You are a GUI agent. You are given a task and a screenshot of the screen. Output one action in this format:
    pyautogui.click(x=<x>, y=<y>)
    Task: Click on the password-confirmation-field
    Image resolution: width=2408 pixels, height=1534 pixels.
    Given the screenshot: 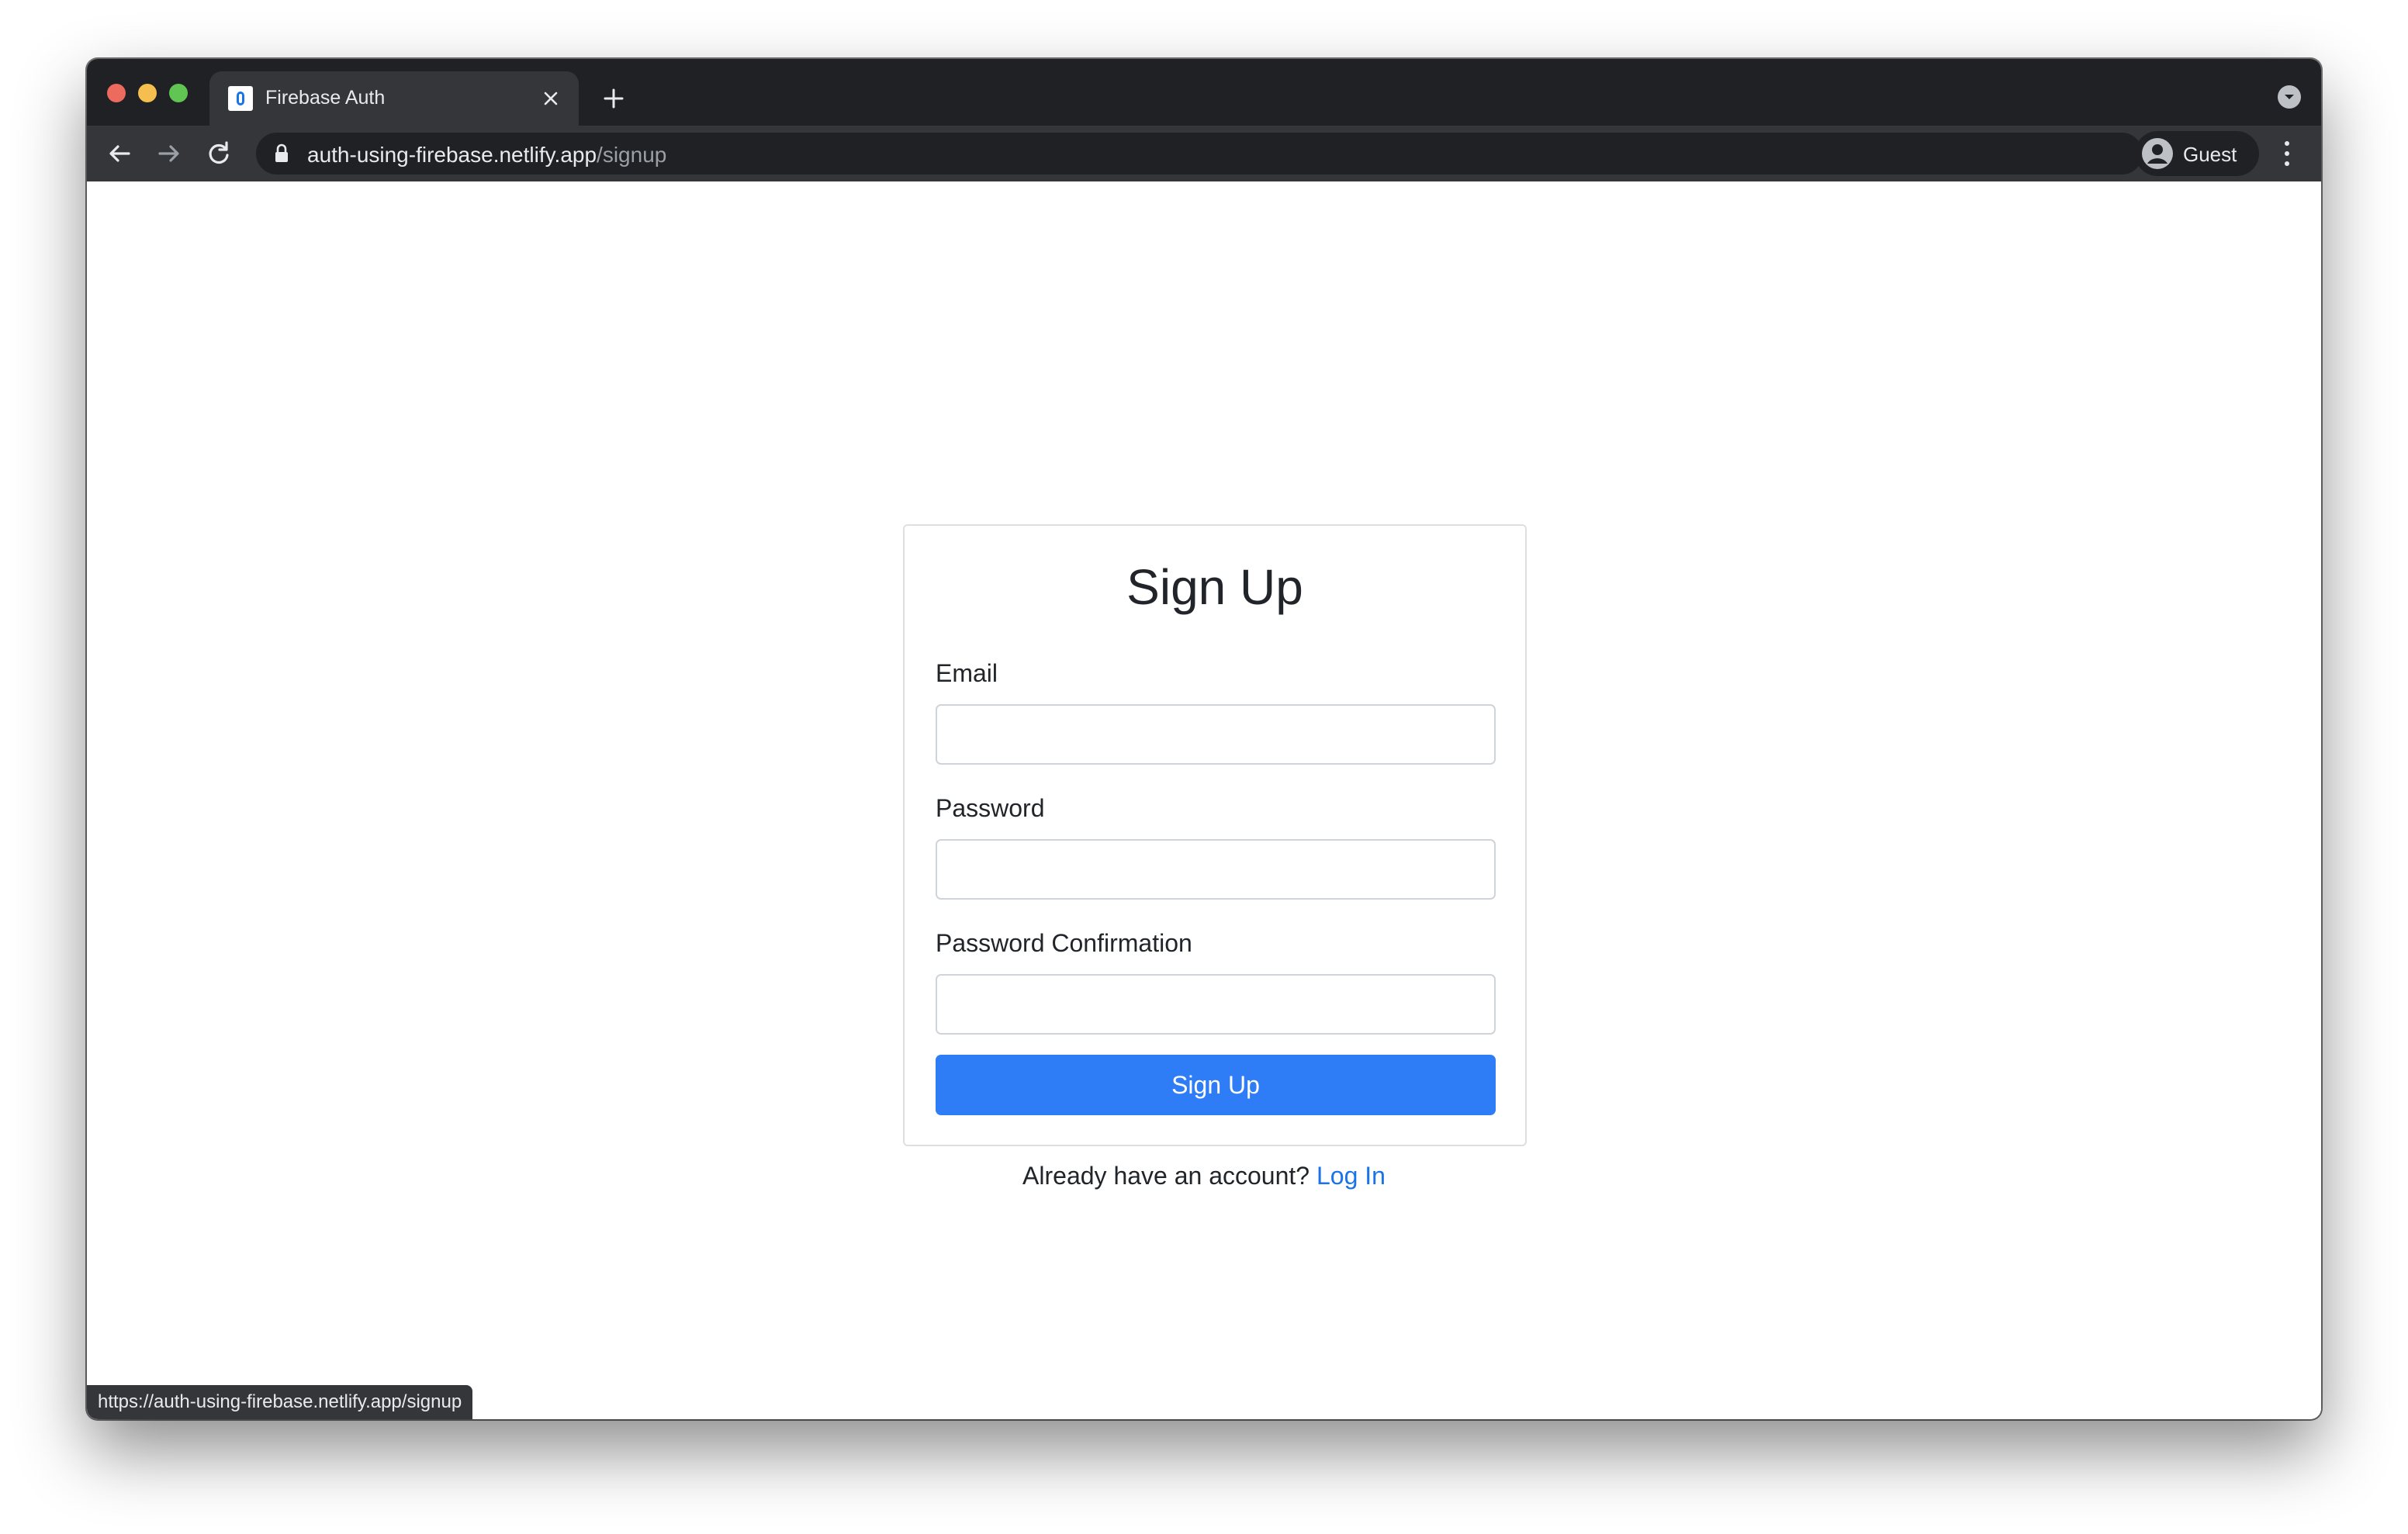 What is the action you would take?
    pyautogui.click(x=1216, y=1004)
    